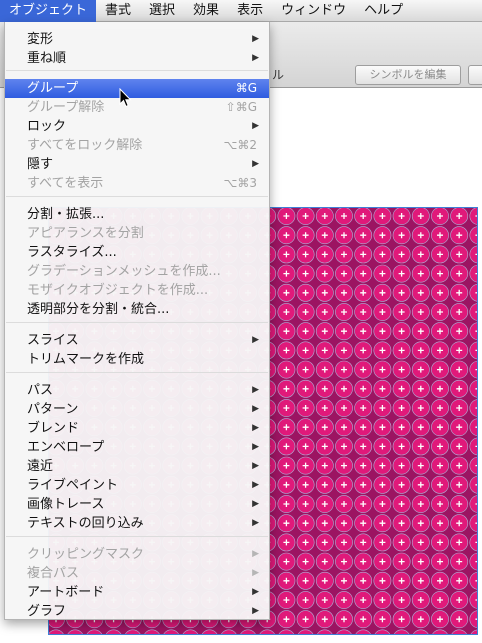  Describe the element at coordinates (137, 58) in the screenshot. I see `menu-item-arrange: 重ね順 ▶` at that location.